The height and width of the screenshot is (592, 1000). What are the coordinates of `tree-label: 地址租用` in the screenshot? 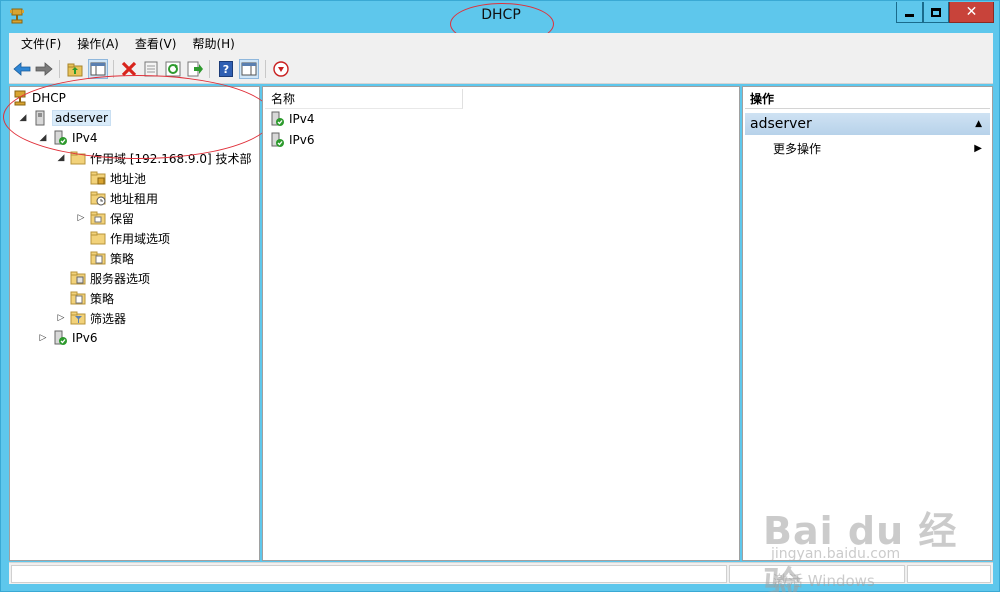 It's located at (134, 198).